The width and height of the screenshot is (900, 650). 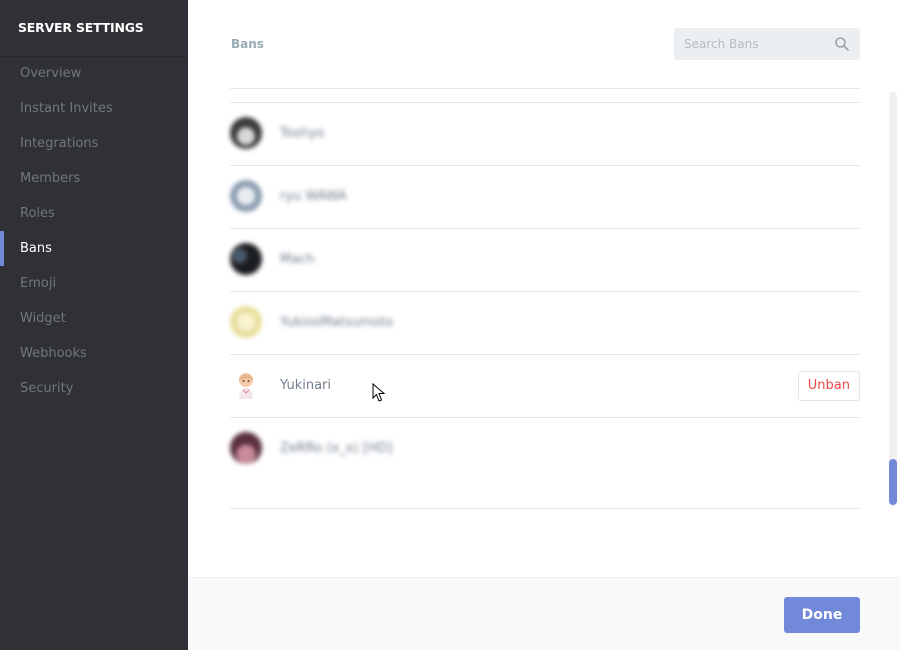 What do you see at coordinates (94, 213) in the screenshot?
I see `sidebar-item-roles: Roles` at bounding box center [94, 213].